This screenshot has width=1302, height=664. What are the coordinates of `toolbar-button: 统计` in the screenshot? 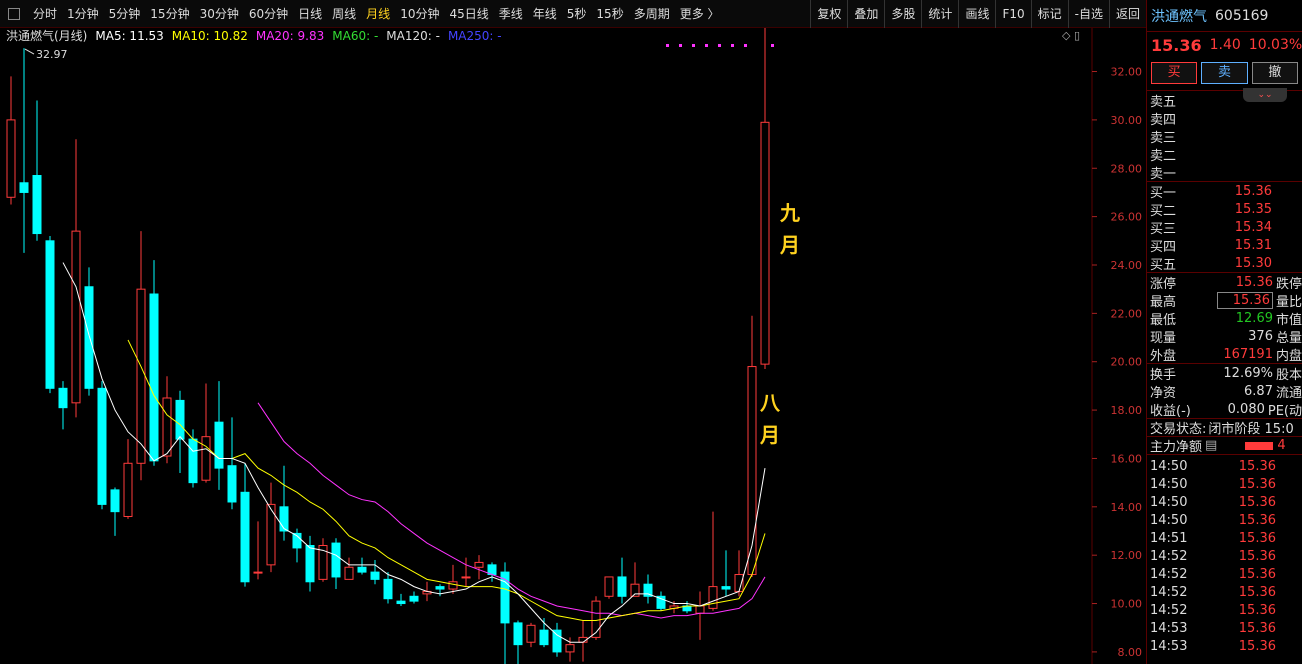 It's located at (939, 14).